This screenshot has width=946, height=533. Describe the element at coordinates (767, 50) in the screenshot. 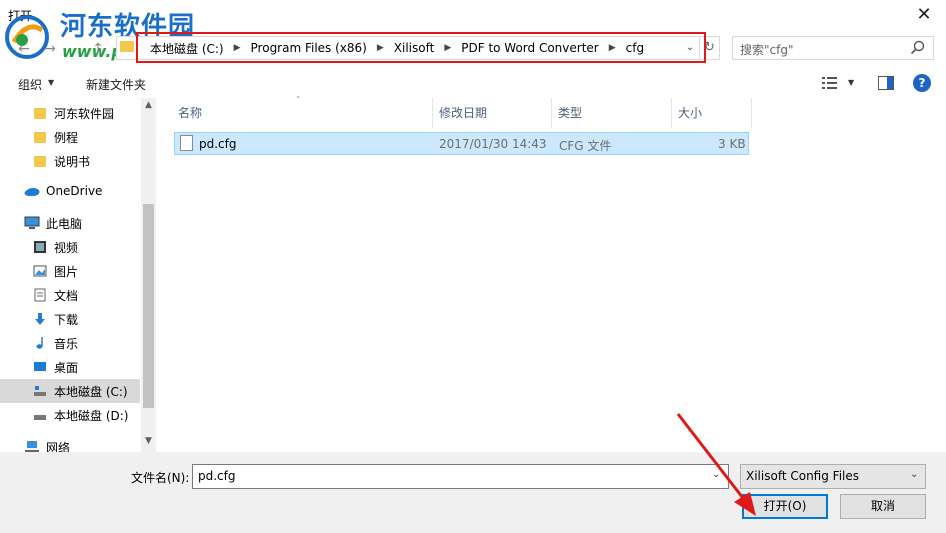

I see `search-placeholder: 搜索"cfg"` at that location.